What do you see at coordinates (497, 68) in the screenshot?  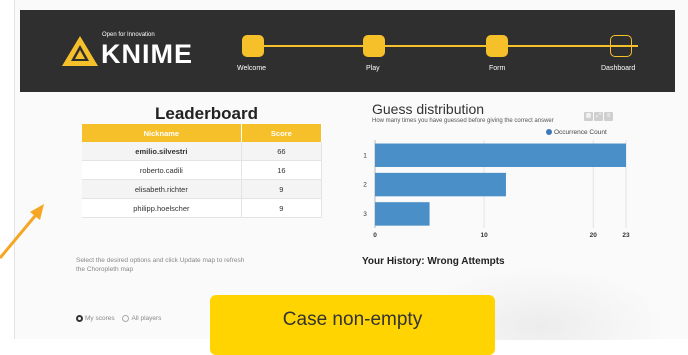 I see `step-form-label: Form` at bounding box center [497, 68].